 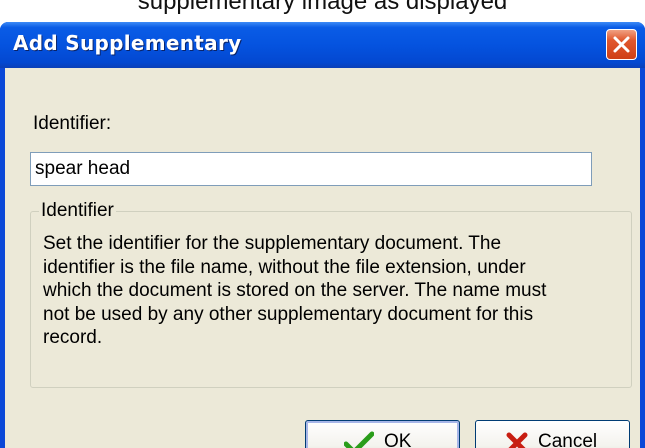 What do you see at coordinates (517, 440) in the screenshot?
I see `cross-icon` at bounding box center [517, 440].